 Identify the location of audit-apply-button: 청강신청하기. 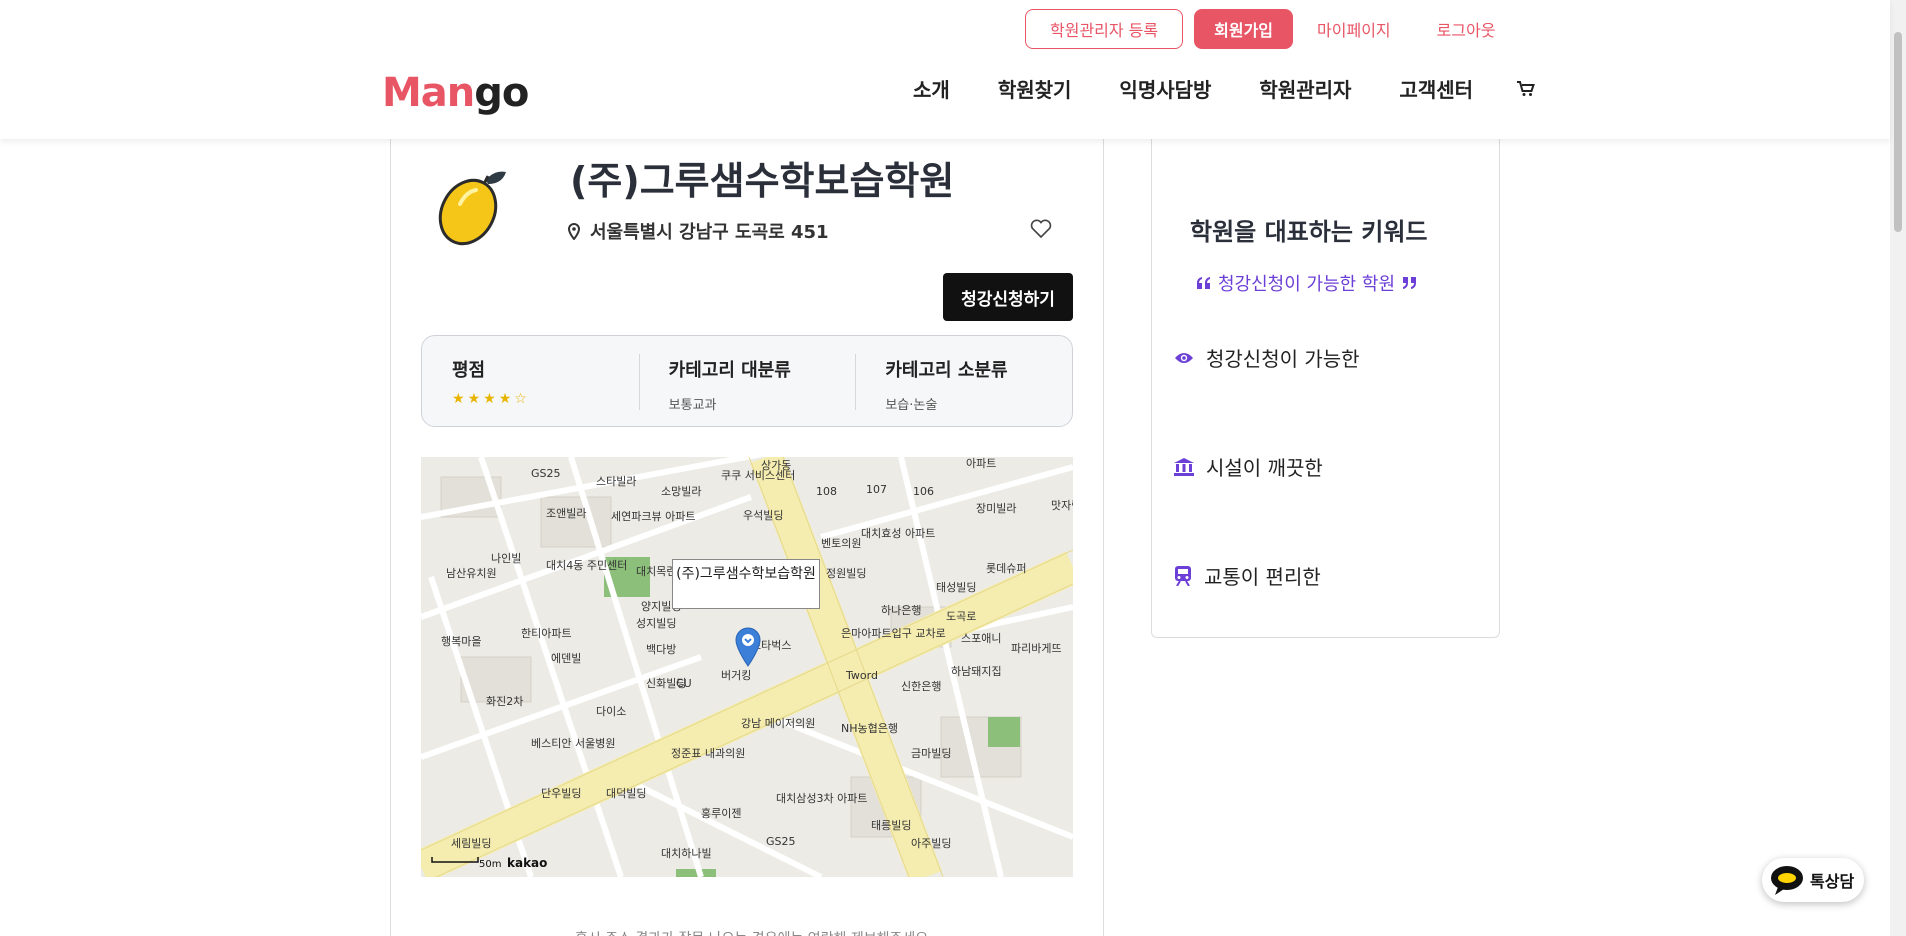
(1008, 297).